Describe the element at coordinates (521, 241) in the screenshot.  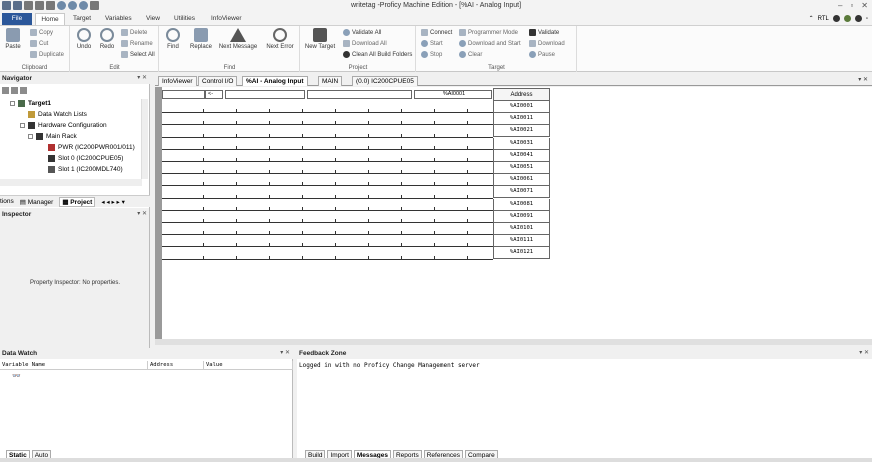
I see `address-cell: %AI0111` at that location.